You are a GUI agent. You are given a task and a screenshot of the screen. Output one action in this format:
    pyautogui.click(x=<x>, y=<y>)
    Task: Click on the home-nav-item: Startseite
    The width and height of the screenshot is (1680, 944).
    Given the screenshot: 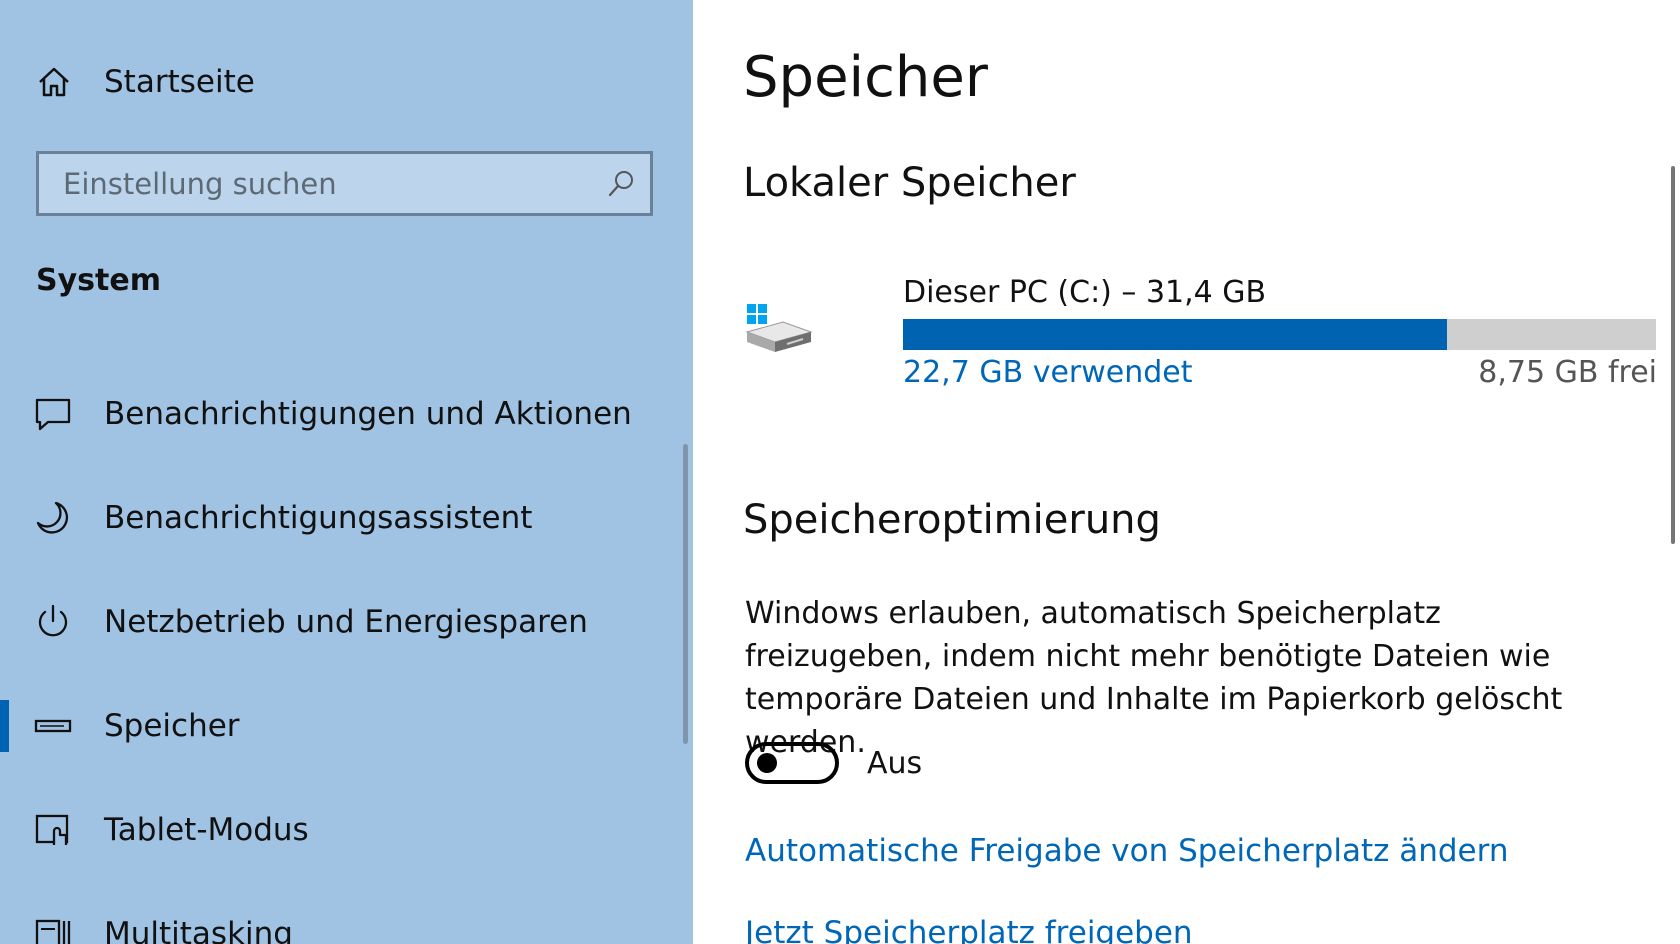 What is the action you would take?
    pyautogui.click(x=145, y=82)
    